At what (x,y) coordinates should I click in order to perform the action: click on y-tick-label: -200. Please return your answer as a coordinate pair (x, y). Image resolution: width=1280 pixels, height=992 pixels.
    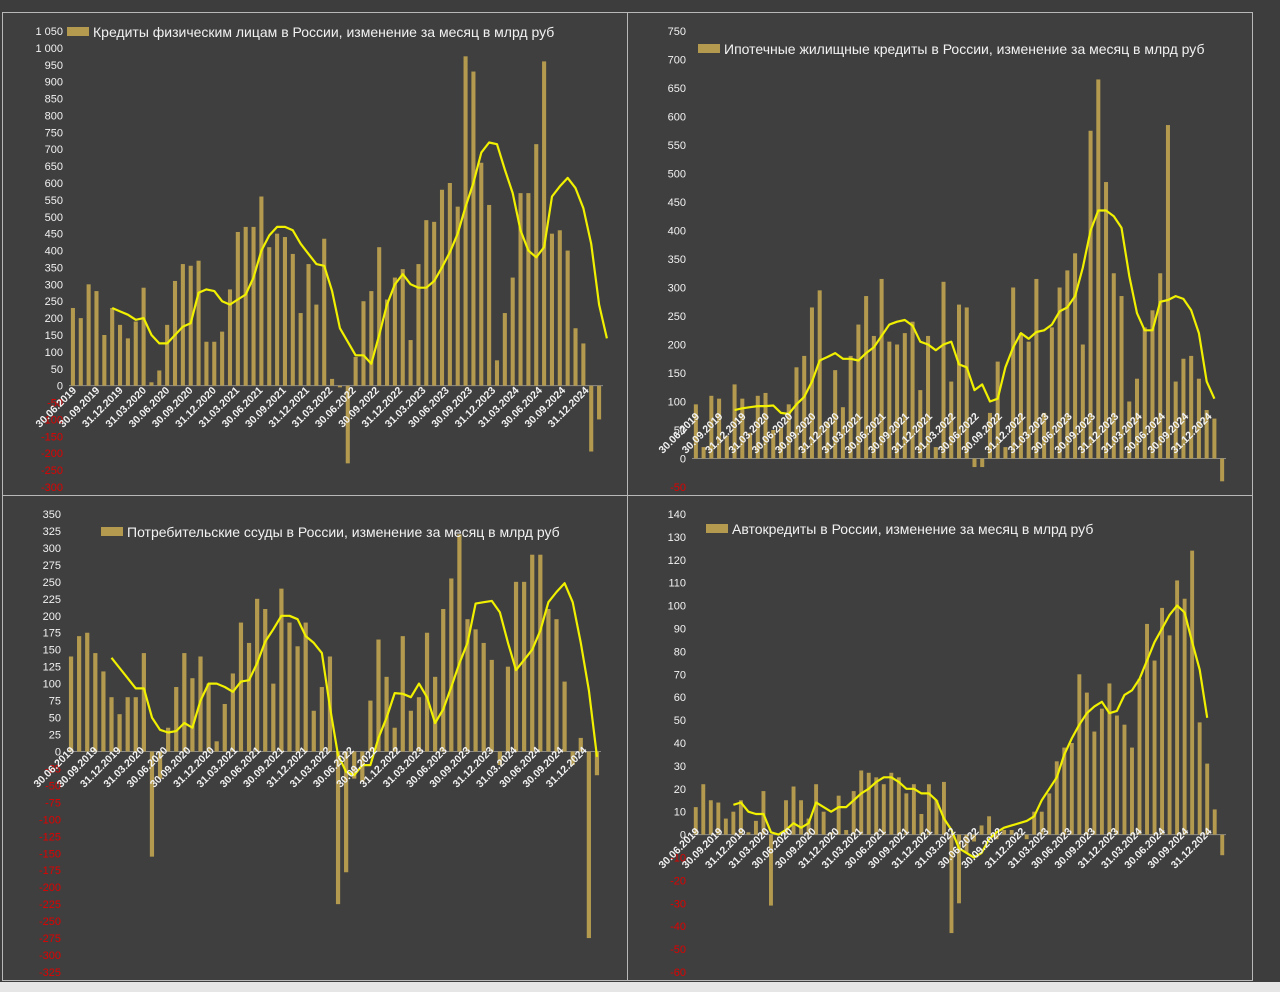
    Looking at the image, I should click on (50, 888).